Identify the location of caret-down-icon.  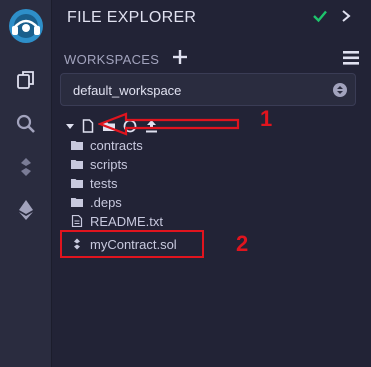
(71, 126).